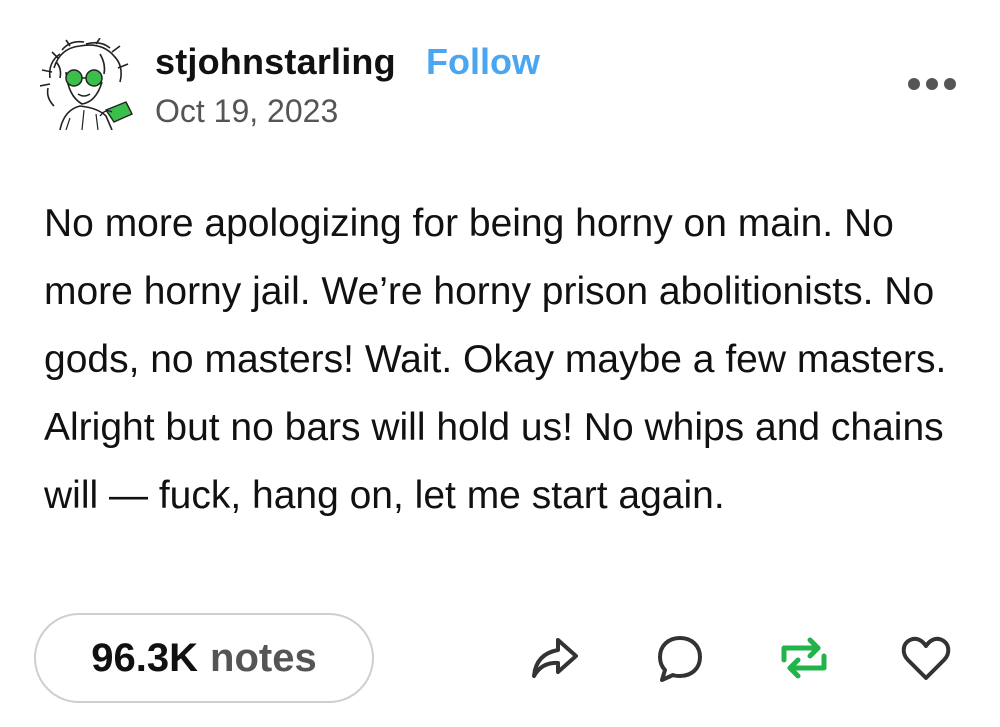  I want to click on avatar, so click(87, 84).